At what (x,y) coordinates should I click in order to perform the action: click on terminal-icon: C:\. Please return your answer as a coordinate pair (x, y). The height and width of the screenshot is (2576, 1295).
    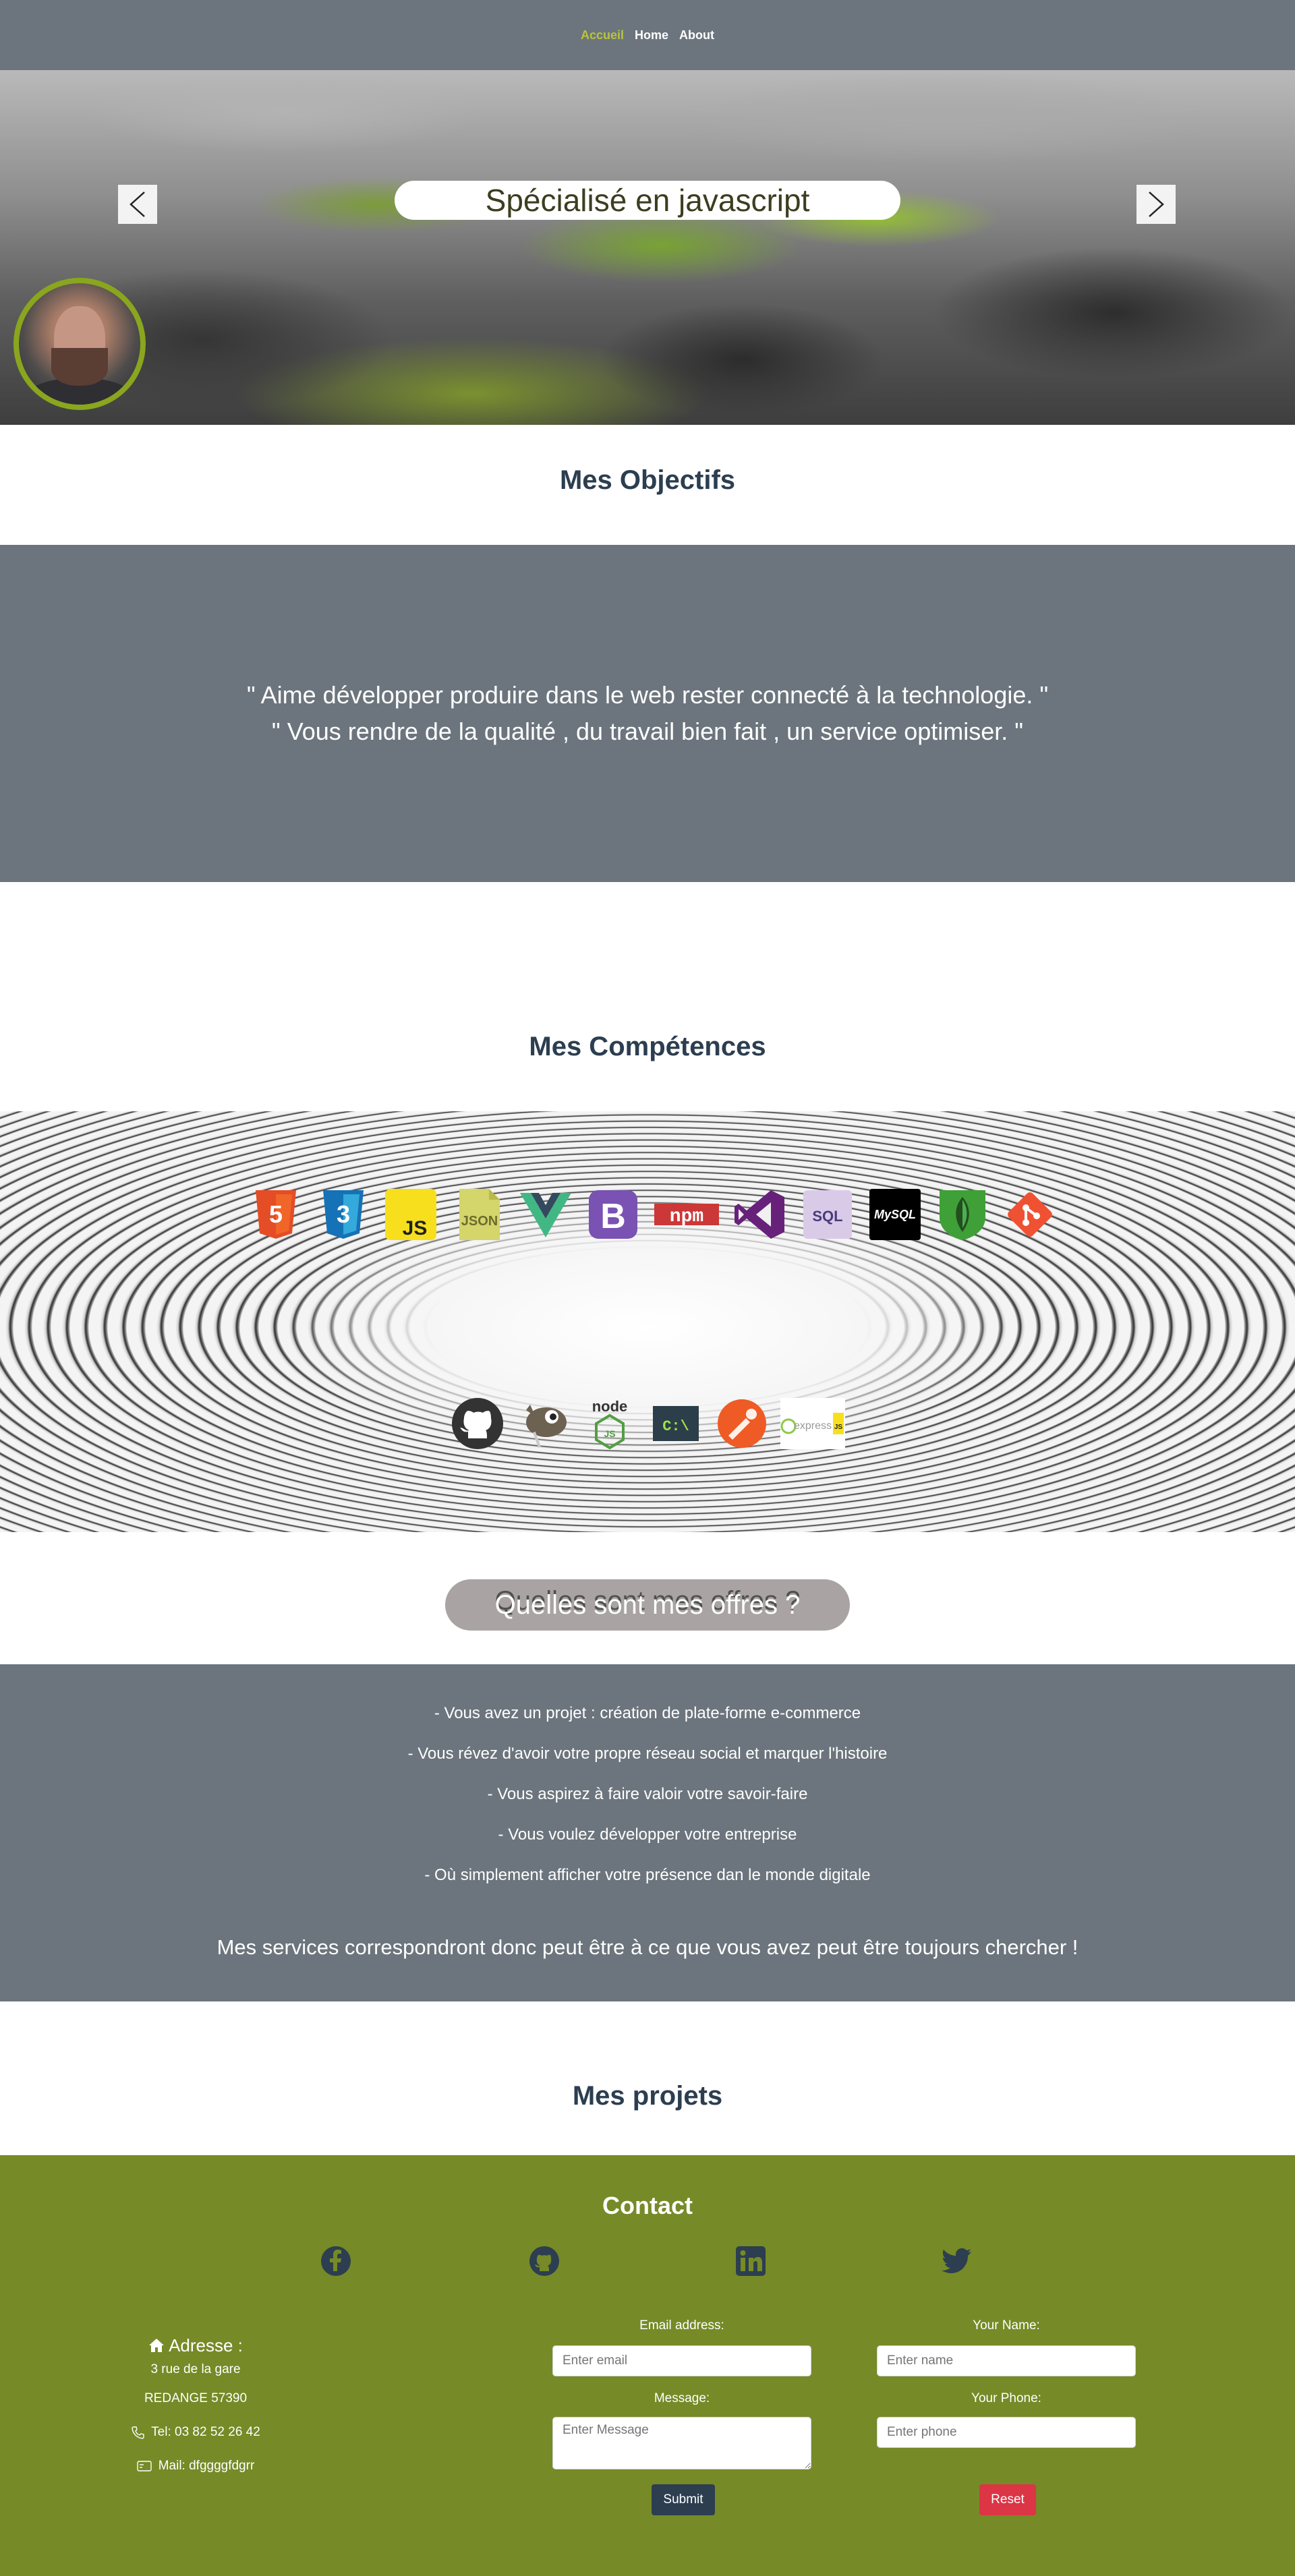
    Looking at the image, I should click on (676, 1424).